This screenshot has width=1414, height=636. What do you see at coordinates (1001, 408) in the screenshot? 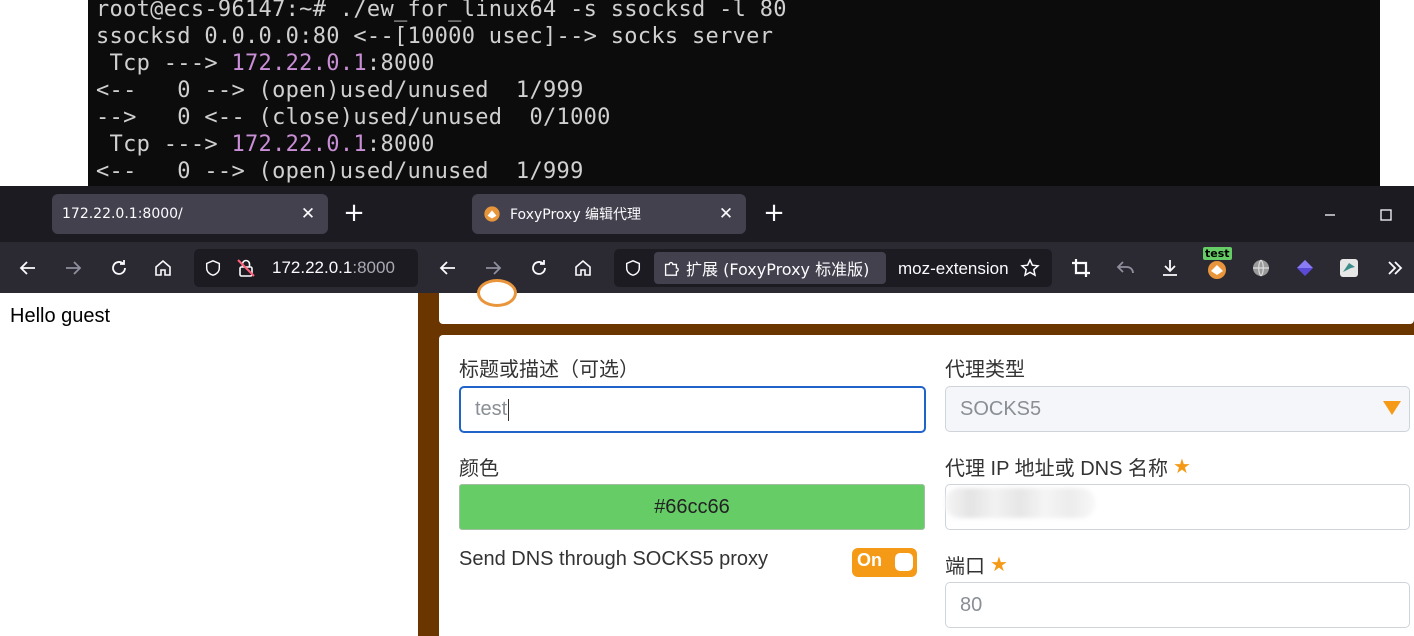
I see `proxy-type-value: SOCKS5` at bounding box center [1001, 408].